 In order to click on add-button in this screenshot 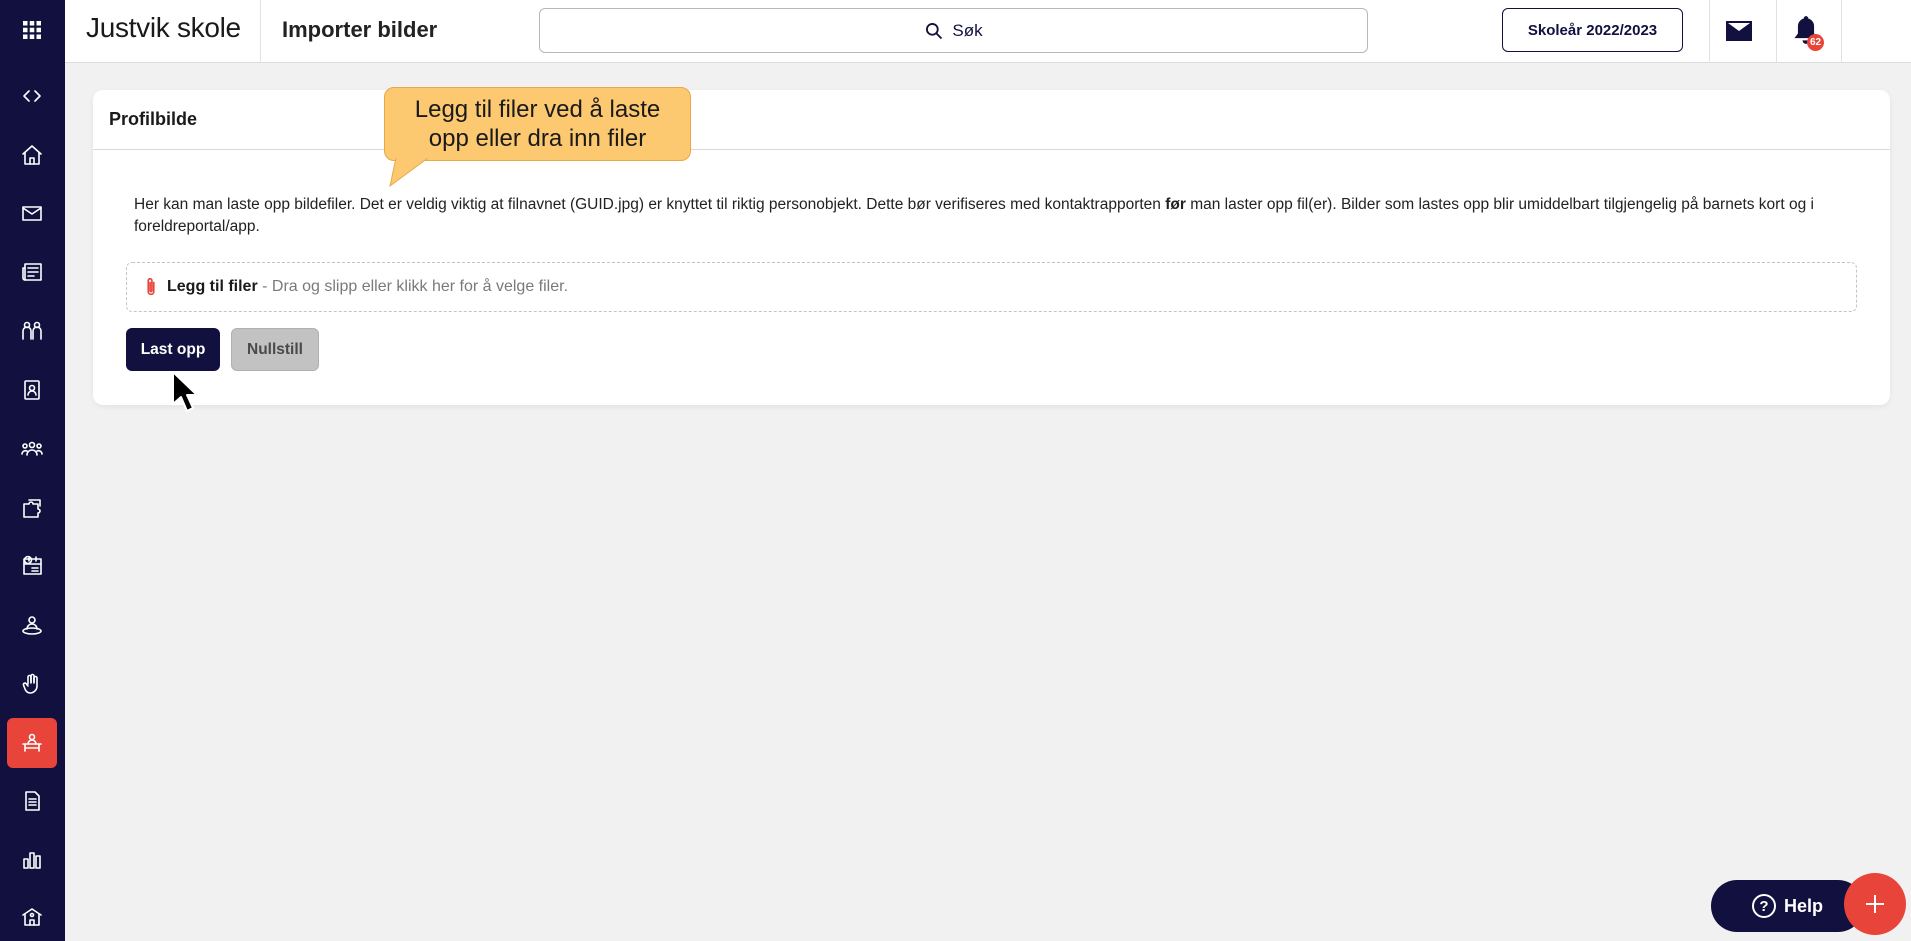, I will do `click(1875, 904)`.